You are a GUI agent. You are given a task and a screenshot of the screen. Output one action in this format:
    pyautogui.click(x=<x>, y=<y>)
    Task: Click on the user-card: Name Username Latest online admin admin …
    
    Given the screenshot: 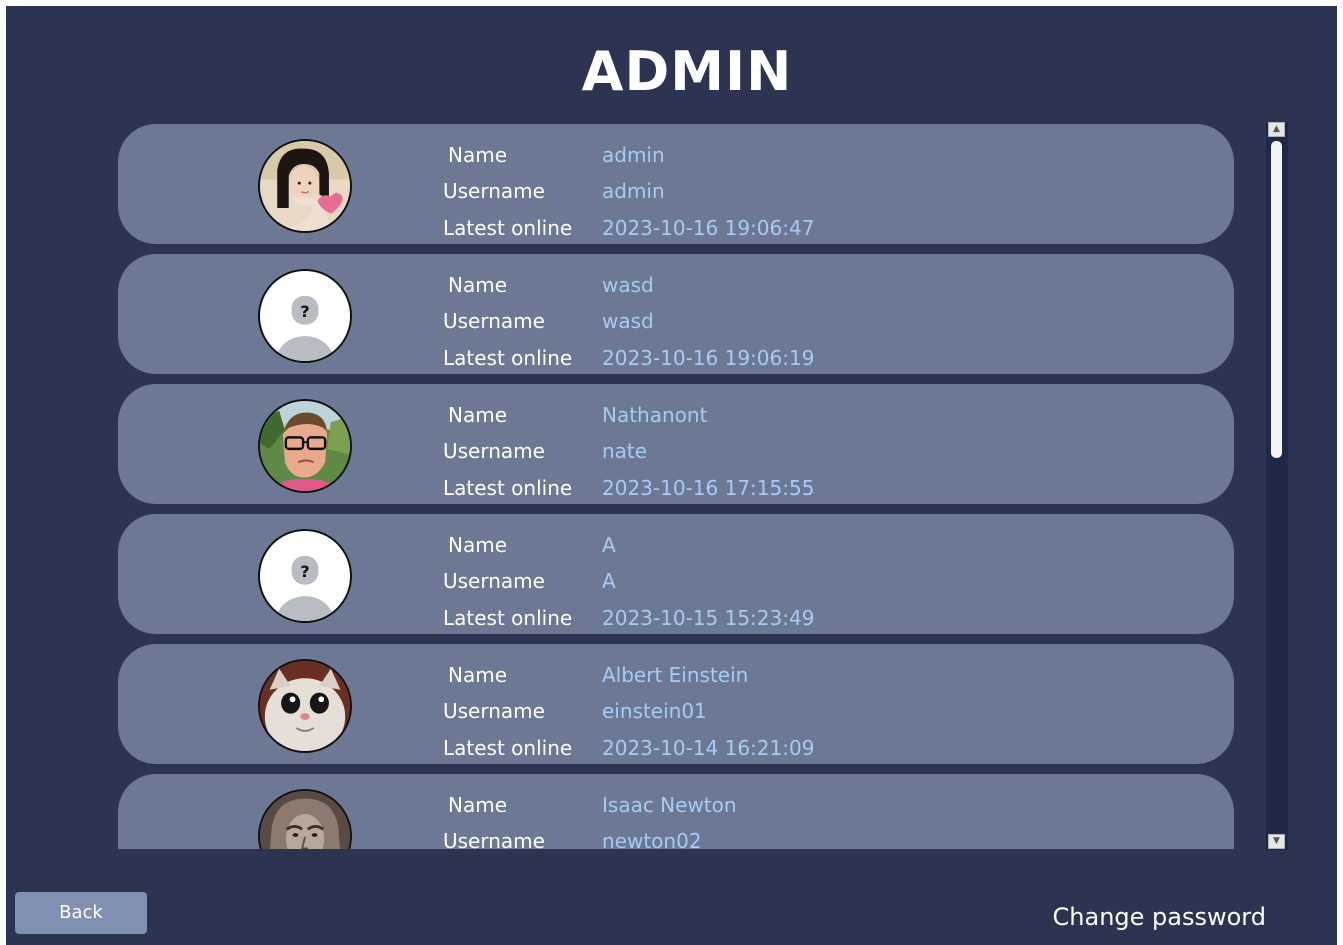 What is the action you would take?
    pyautogui.click(x=676, y=184)
    